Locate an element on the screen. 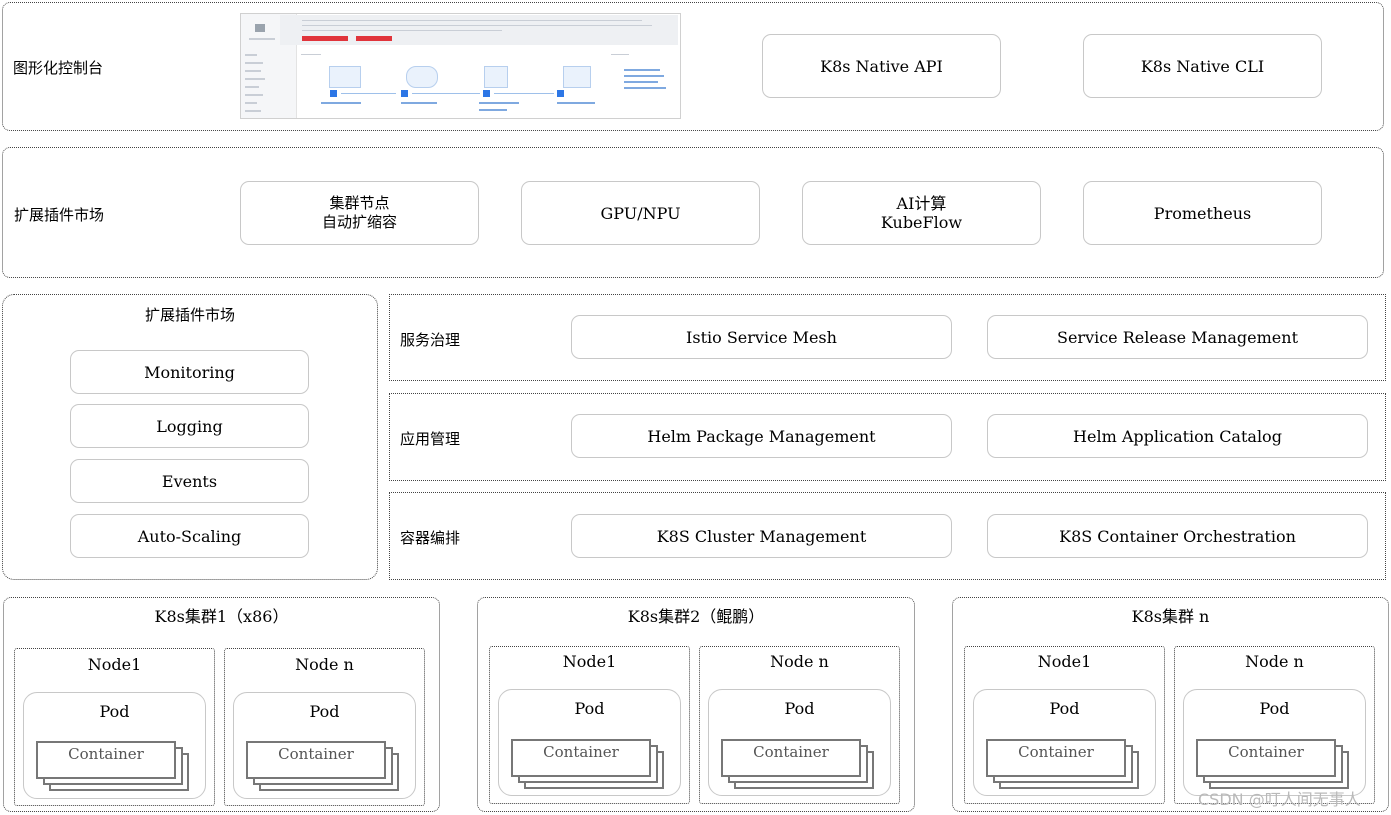 This screenshot has width=1391, height=815. cluster-2-node-a-container: Container is located at coordinates (581, 758).